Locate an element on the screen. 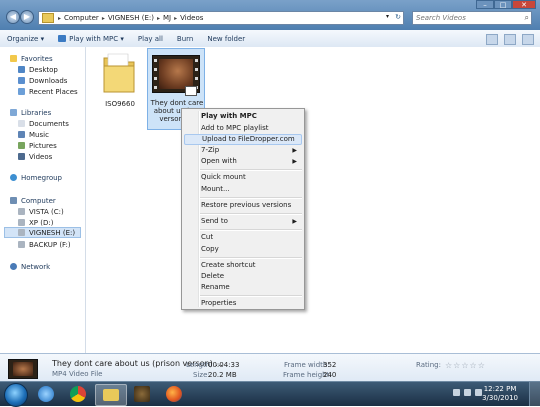 This screenshot has height=407, width=540. network-icon is located at coordinates (13, 266).